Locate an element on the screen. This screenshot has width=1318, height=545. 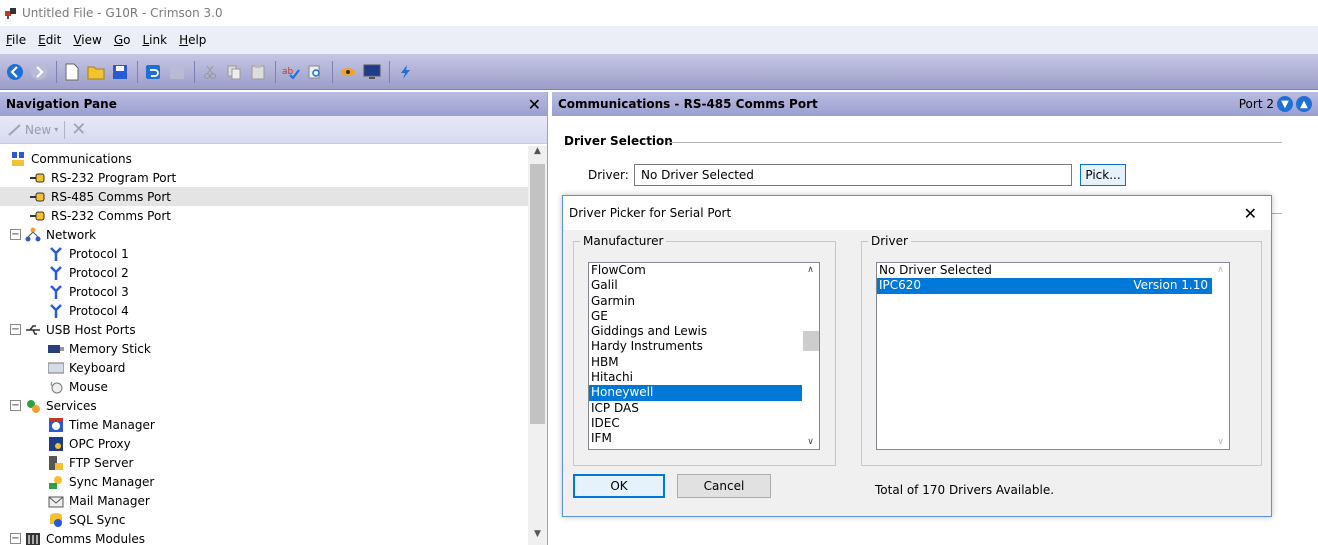
tree-item-label: RS-485 Comms Port is located at coordinates (111, 196).